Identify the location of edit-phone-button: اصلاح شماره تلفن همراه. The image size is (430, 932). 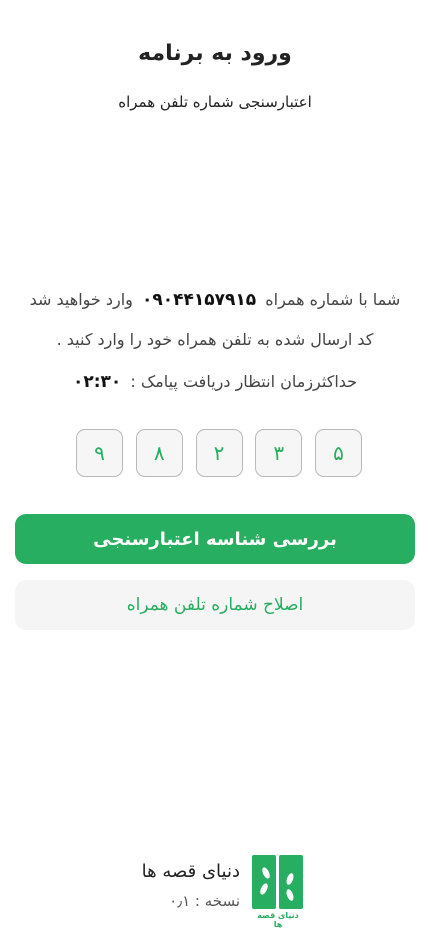
(215, 605).